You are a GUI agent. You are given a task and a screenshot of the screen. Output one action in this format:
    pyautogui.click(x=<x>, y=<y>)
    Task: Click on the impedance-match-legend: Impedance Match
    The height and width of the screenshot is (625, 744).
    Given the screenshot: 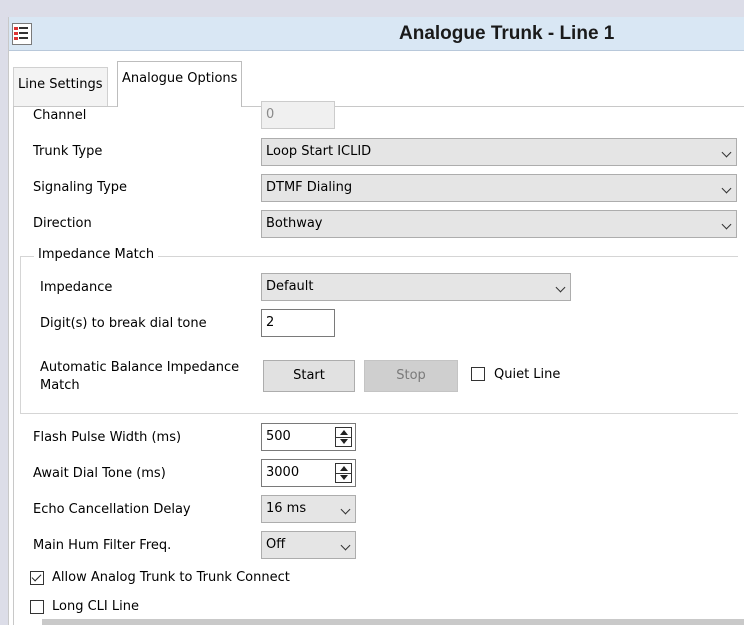 What is the action you would take?
    pyautogui.click(x=96, y=254)
    